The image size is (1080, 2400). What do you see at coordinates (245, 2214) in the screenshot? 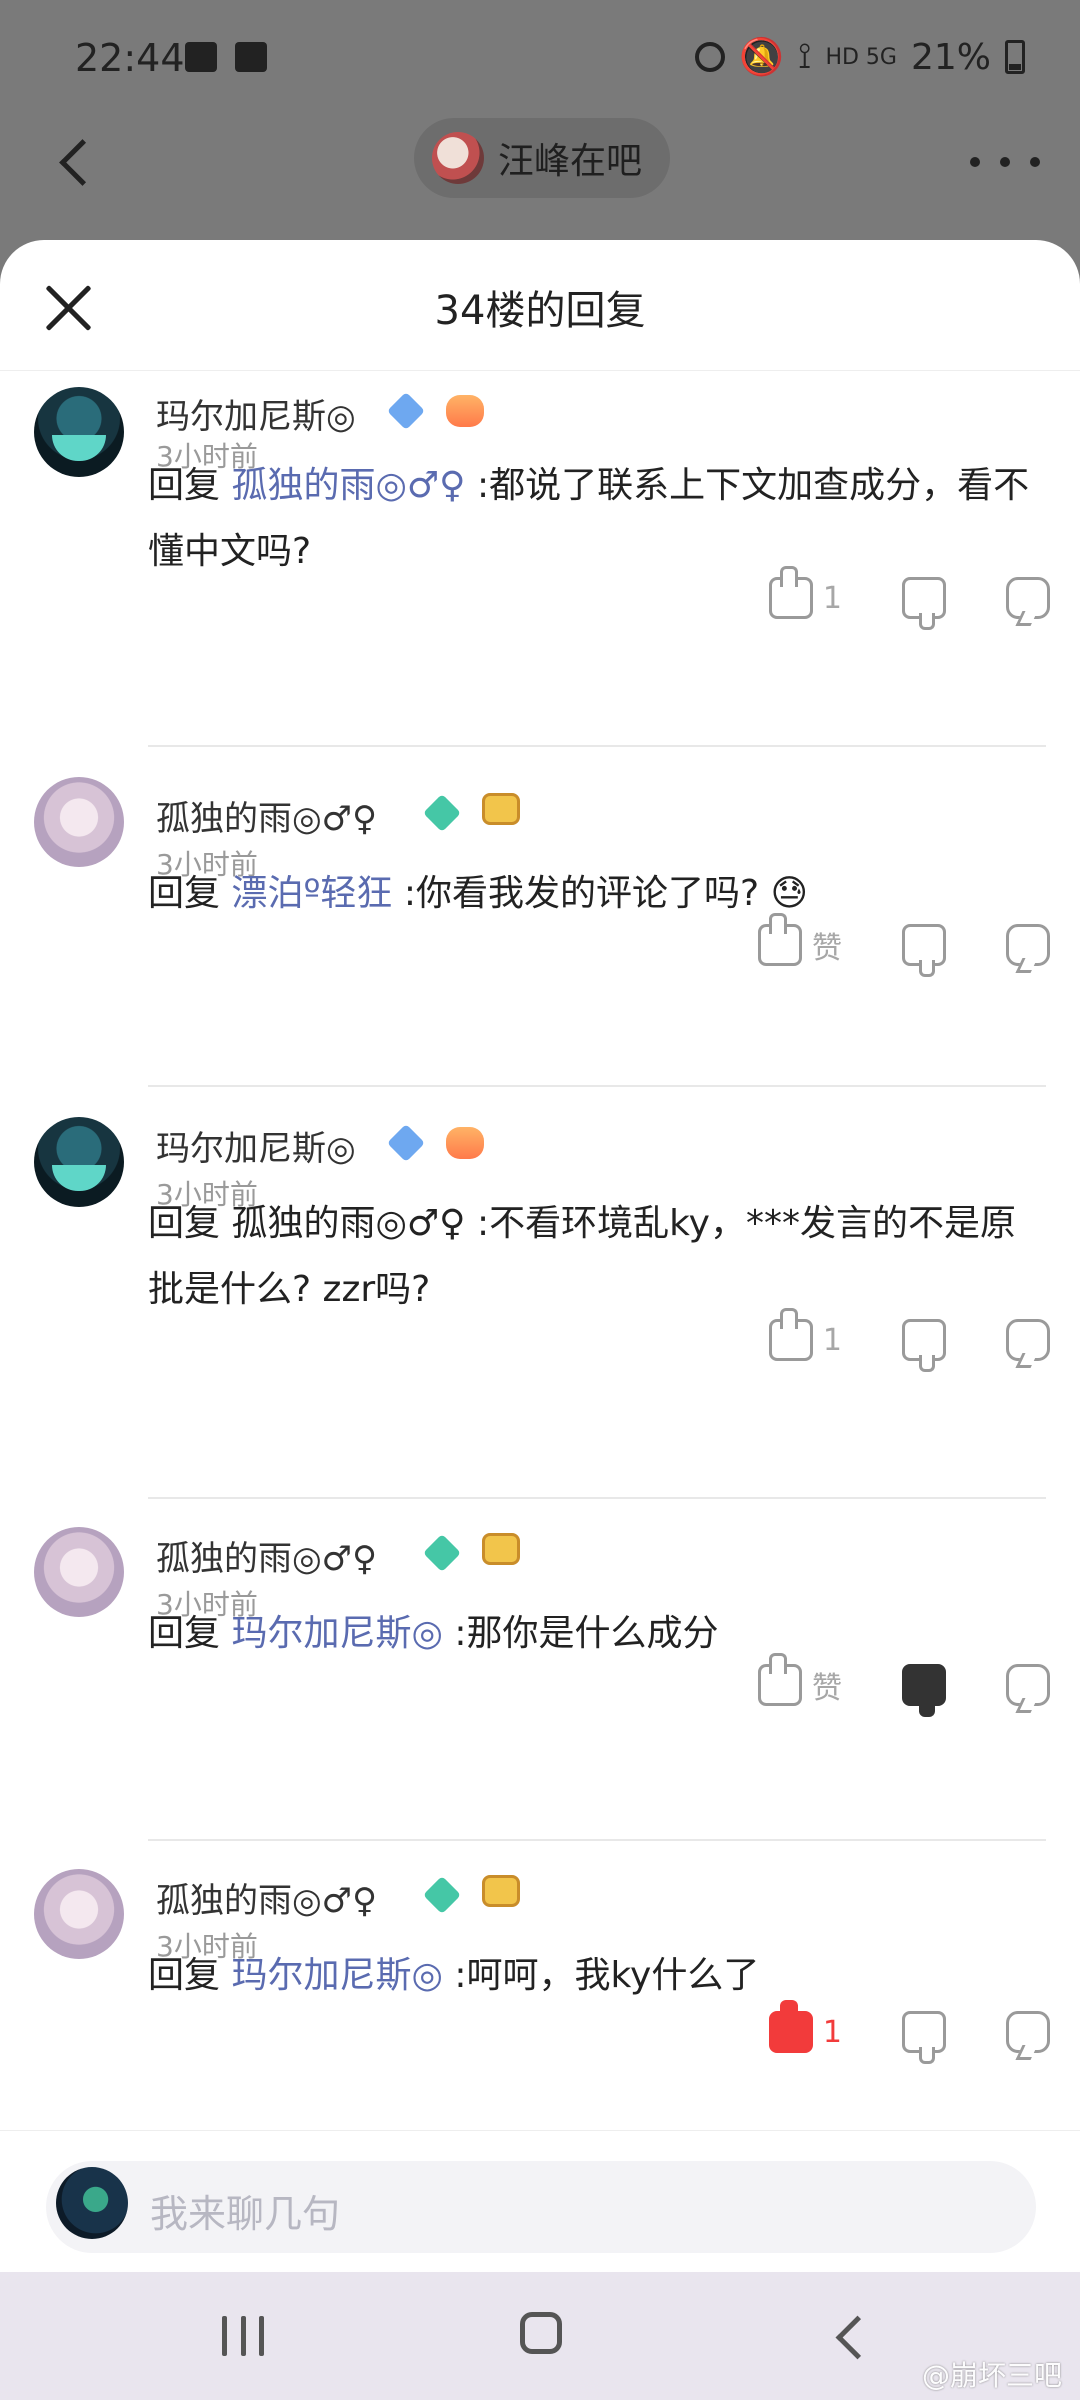
I see `comment-input-placeholder: 我来聊几句` at bounding box center [245, 2214].